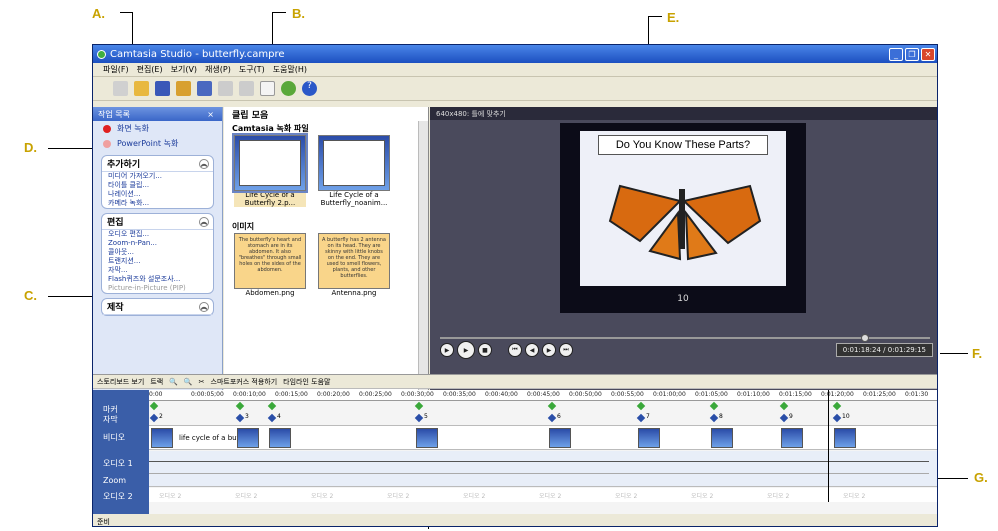  What do you see at coordinates (218, 69) in the screenshot?
I see `menu-play: 재생(P)` at bounding box center [218, 69].